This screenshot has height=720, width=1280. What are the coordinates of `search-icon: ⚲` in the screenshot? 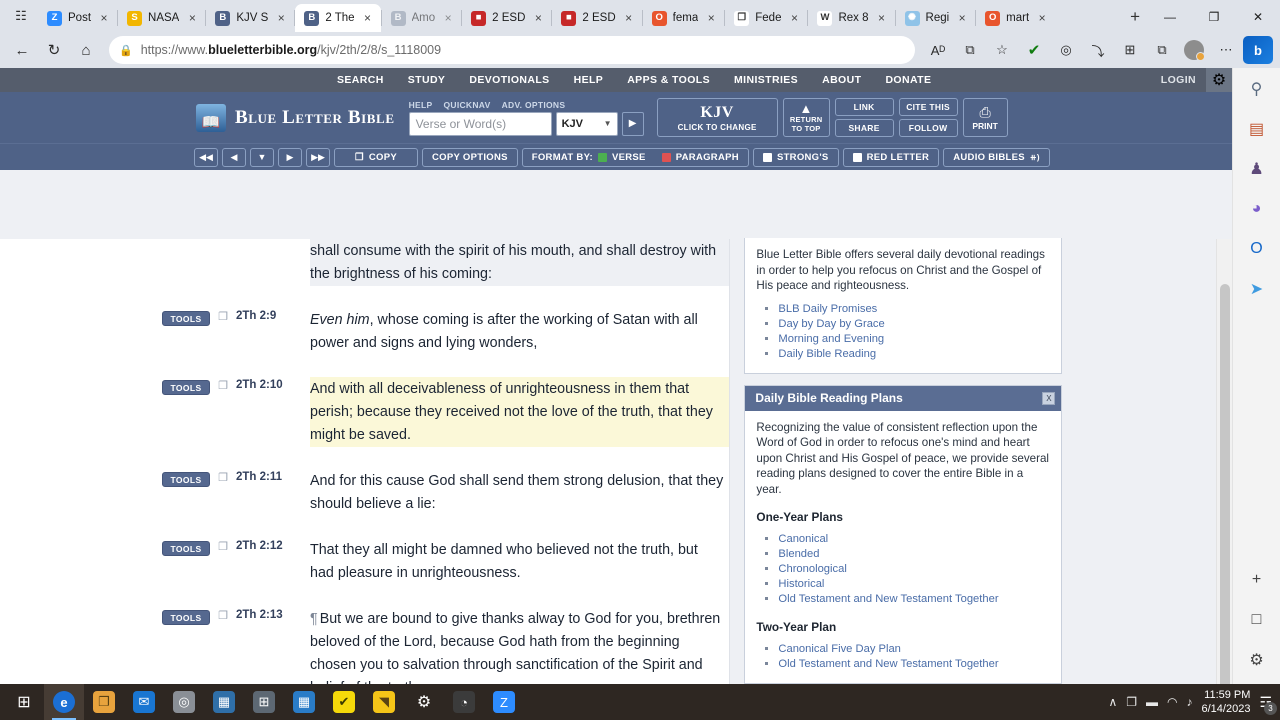 It's located at (1257, 89).